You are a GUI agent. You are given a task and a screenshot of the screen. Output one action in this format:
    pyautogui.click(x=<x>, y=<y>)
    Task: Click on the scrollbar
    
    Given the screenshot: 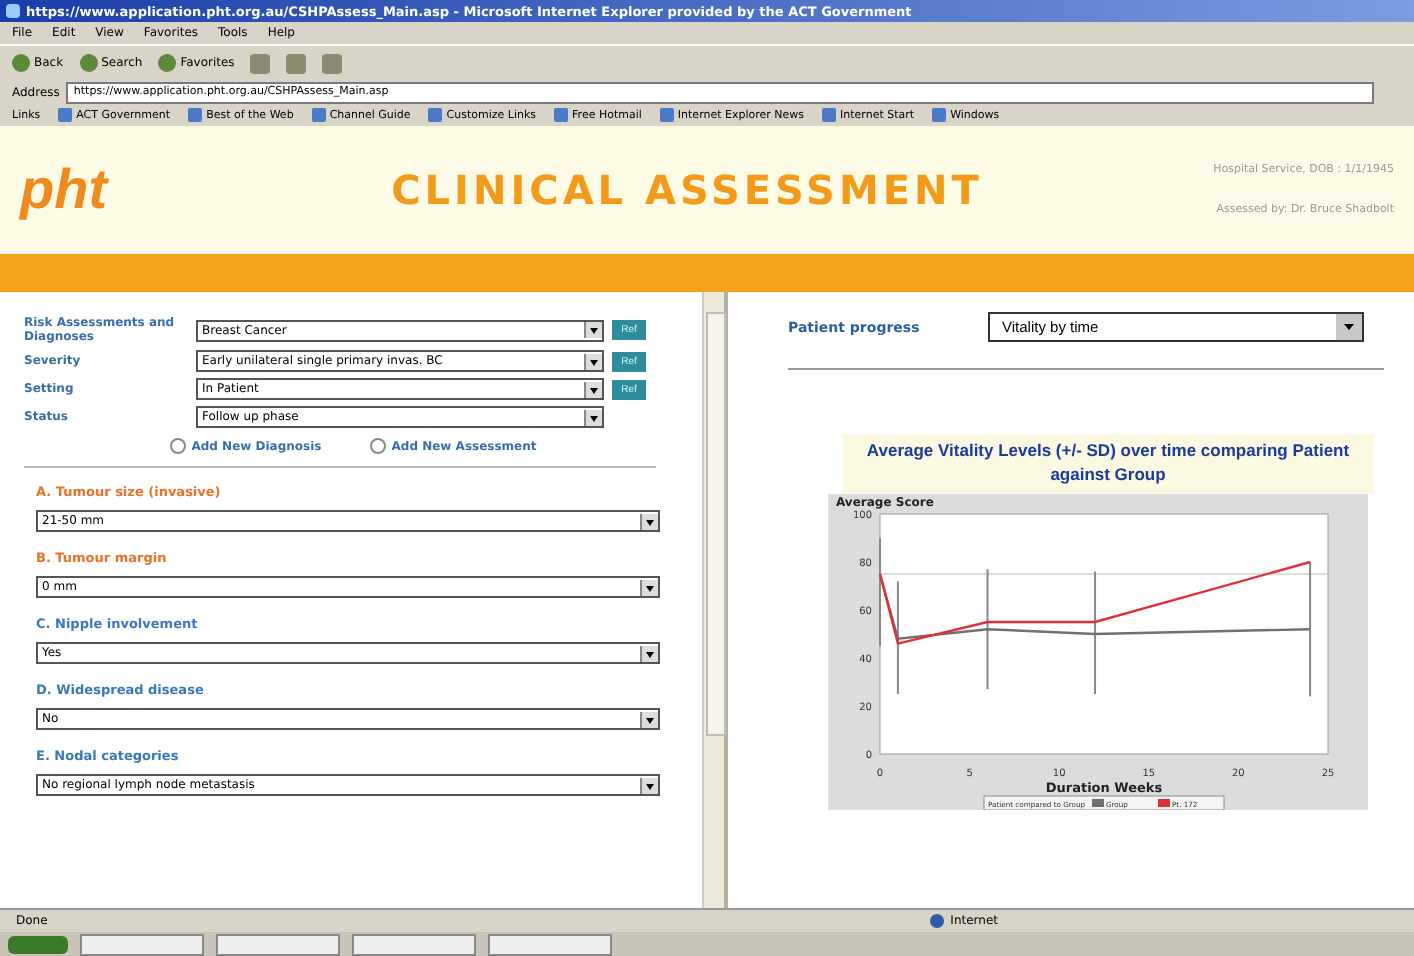 What is the action you would take?
    pyautogui.click(x=713, y=600)
    